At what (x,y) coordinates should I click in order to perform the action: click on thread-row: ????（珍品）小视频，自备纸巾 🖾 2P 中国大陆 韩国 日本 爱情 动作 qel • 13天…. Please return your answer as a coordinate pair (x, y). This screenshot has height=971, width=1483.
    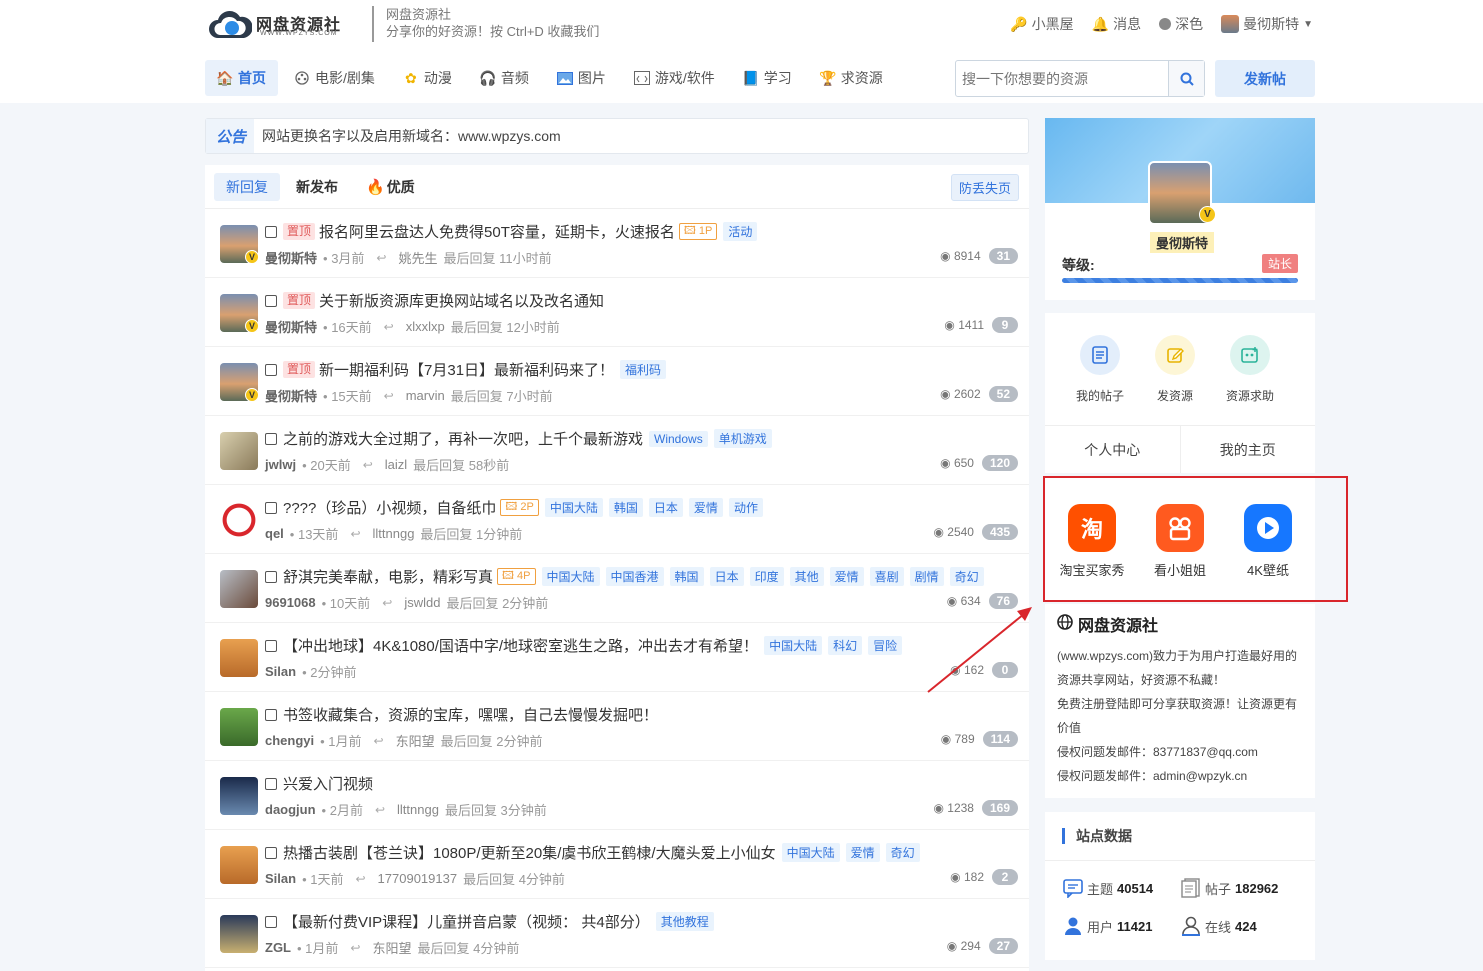
    Looking at the image, I should click on (617, 519).